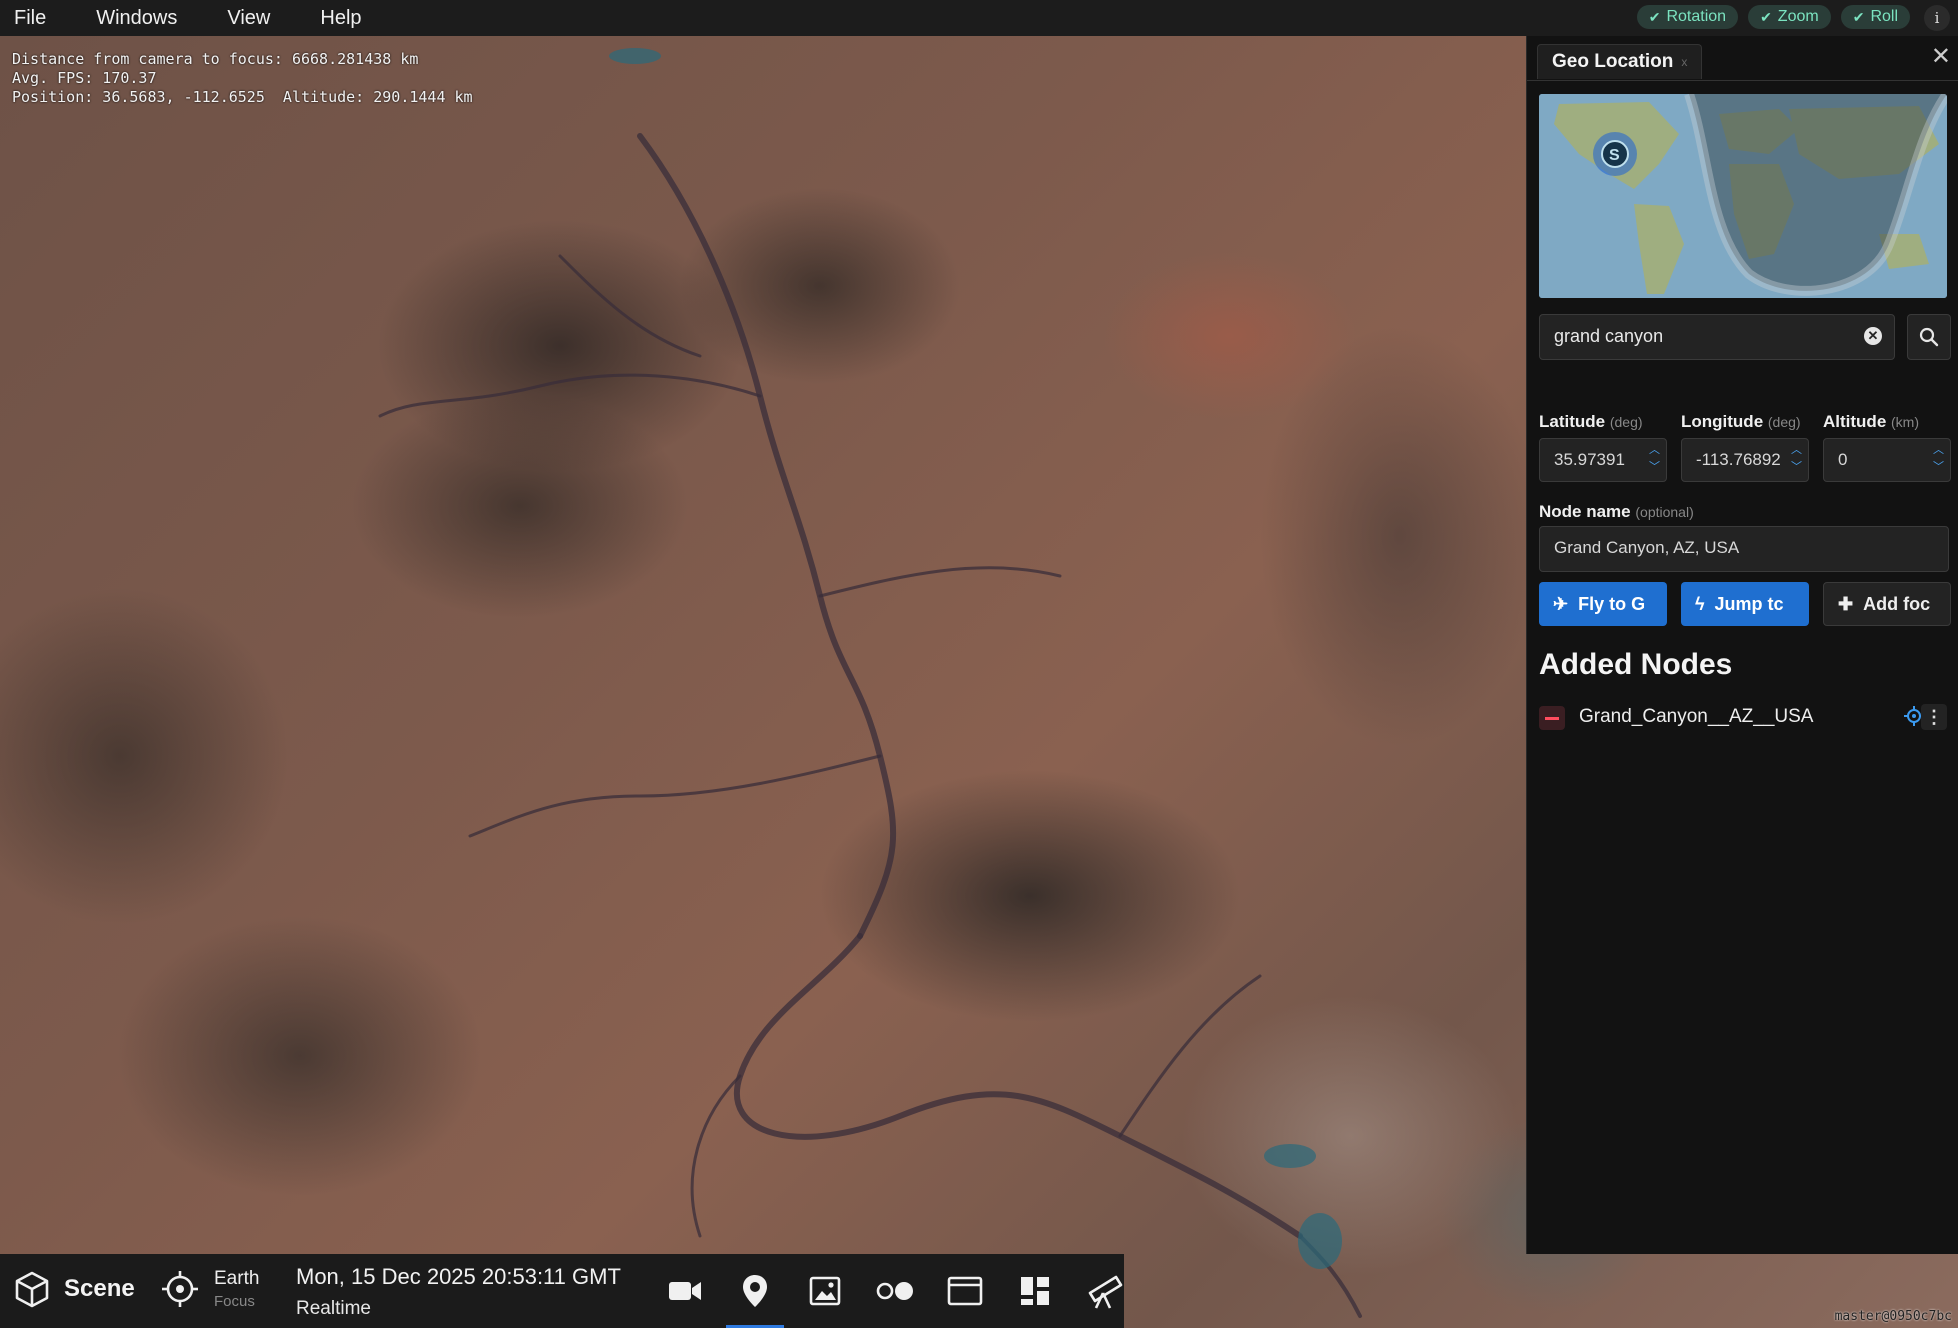 Image resolution: width=1958 pixels, height=1328 pixels. What do you see at coordinates (1613, 61) in the screenshot?
I see `panel-title: Geo Location` at bounding box center [1613, 61].